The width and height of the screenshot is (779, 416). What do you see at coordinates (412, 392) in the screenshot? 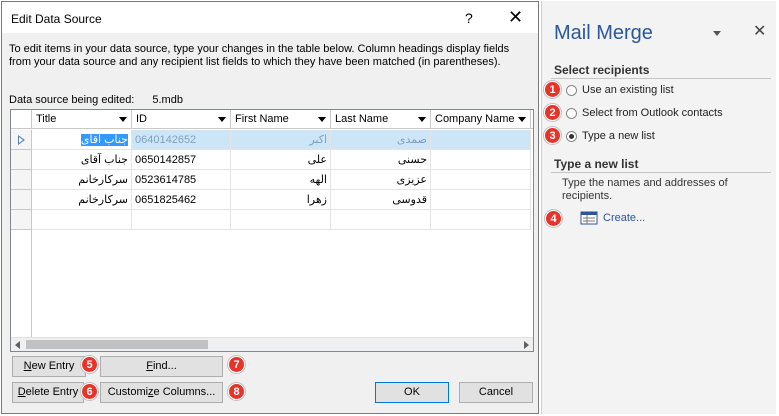
I see `ok-button: OK` at bounding box center [412, 392].